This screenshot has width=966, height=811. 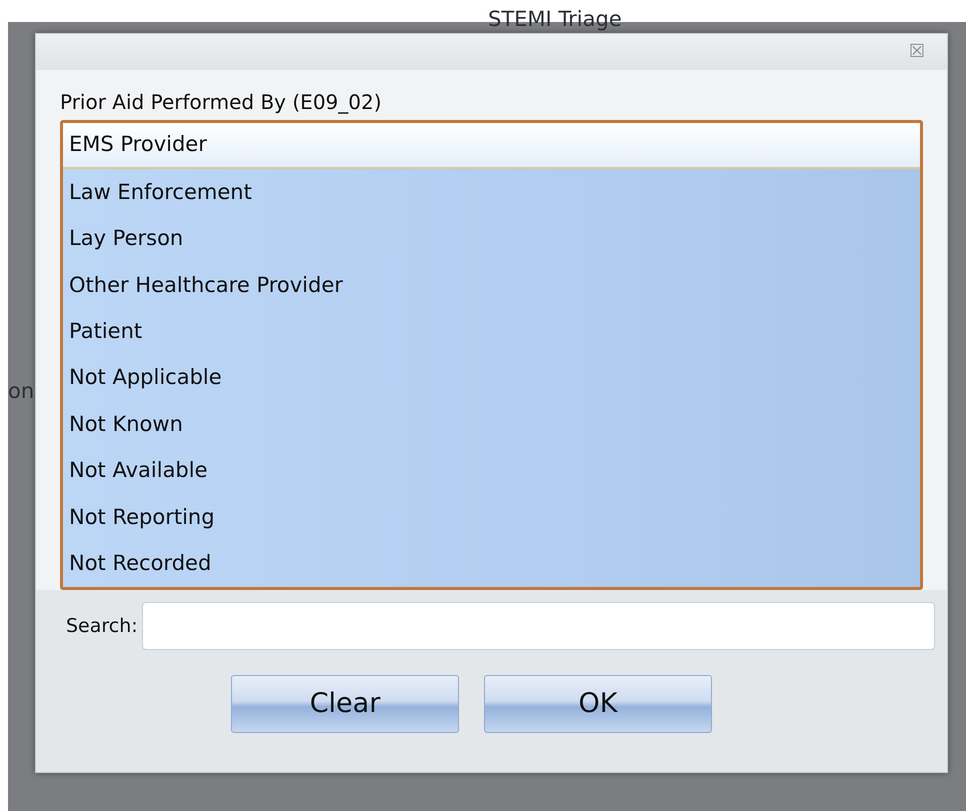 What do you see at coordinates (491, 331) in the screenshot?
I see `list-option: Patient` at bounding box center [491, 331].